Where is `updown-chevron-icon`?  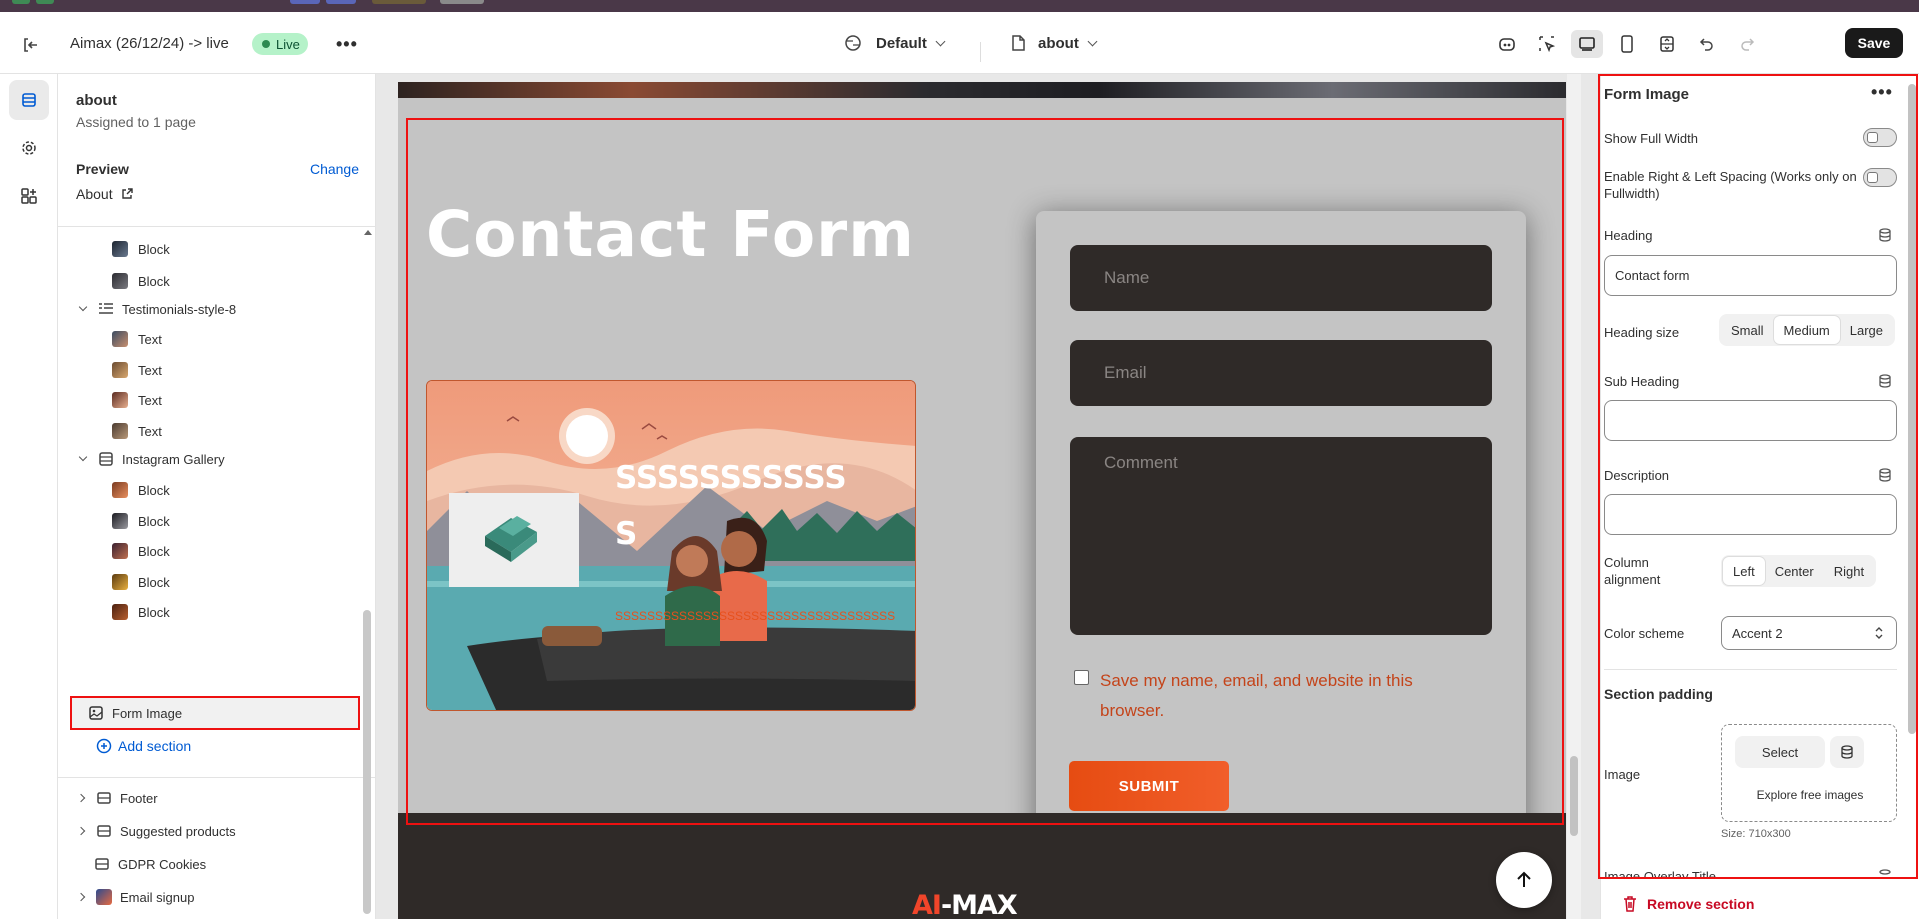
updown-chevron-icon is located at coordinates (1879, 633).